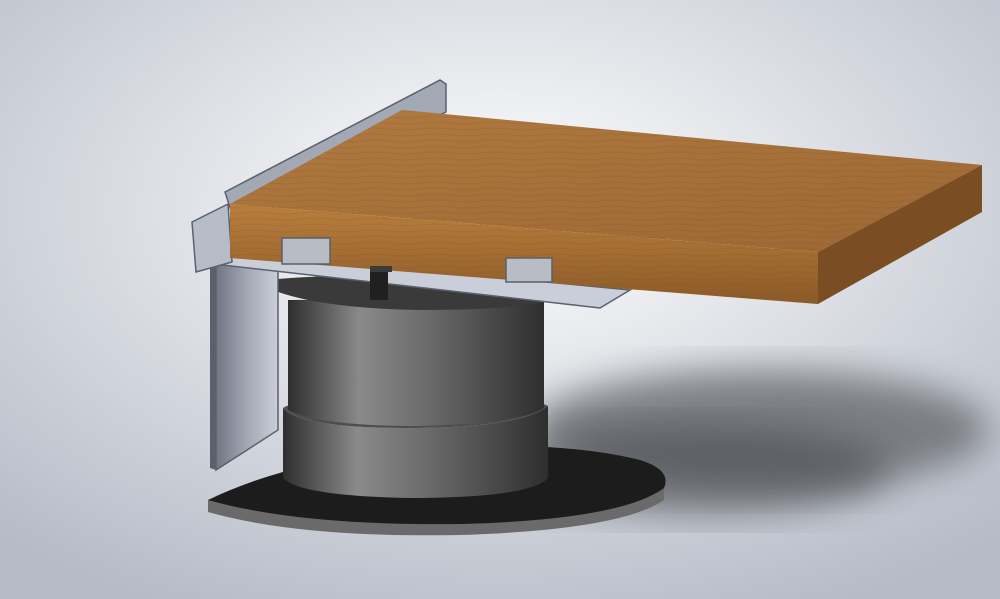 The image size is (1000, 599). I want to click on metal-clip-left, so click(306, 251).